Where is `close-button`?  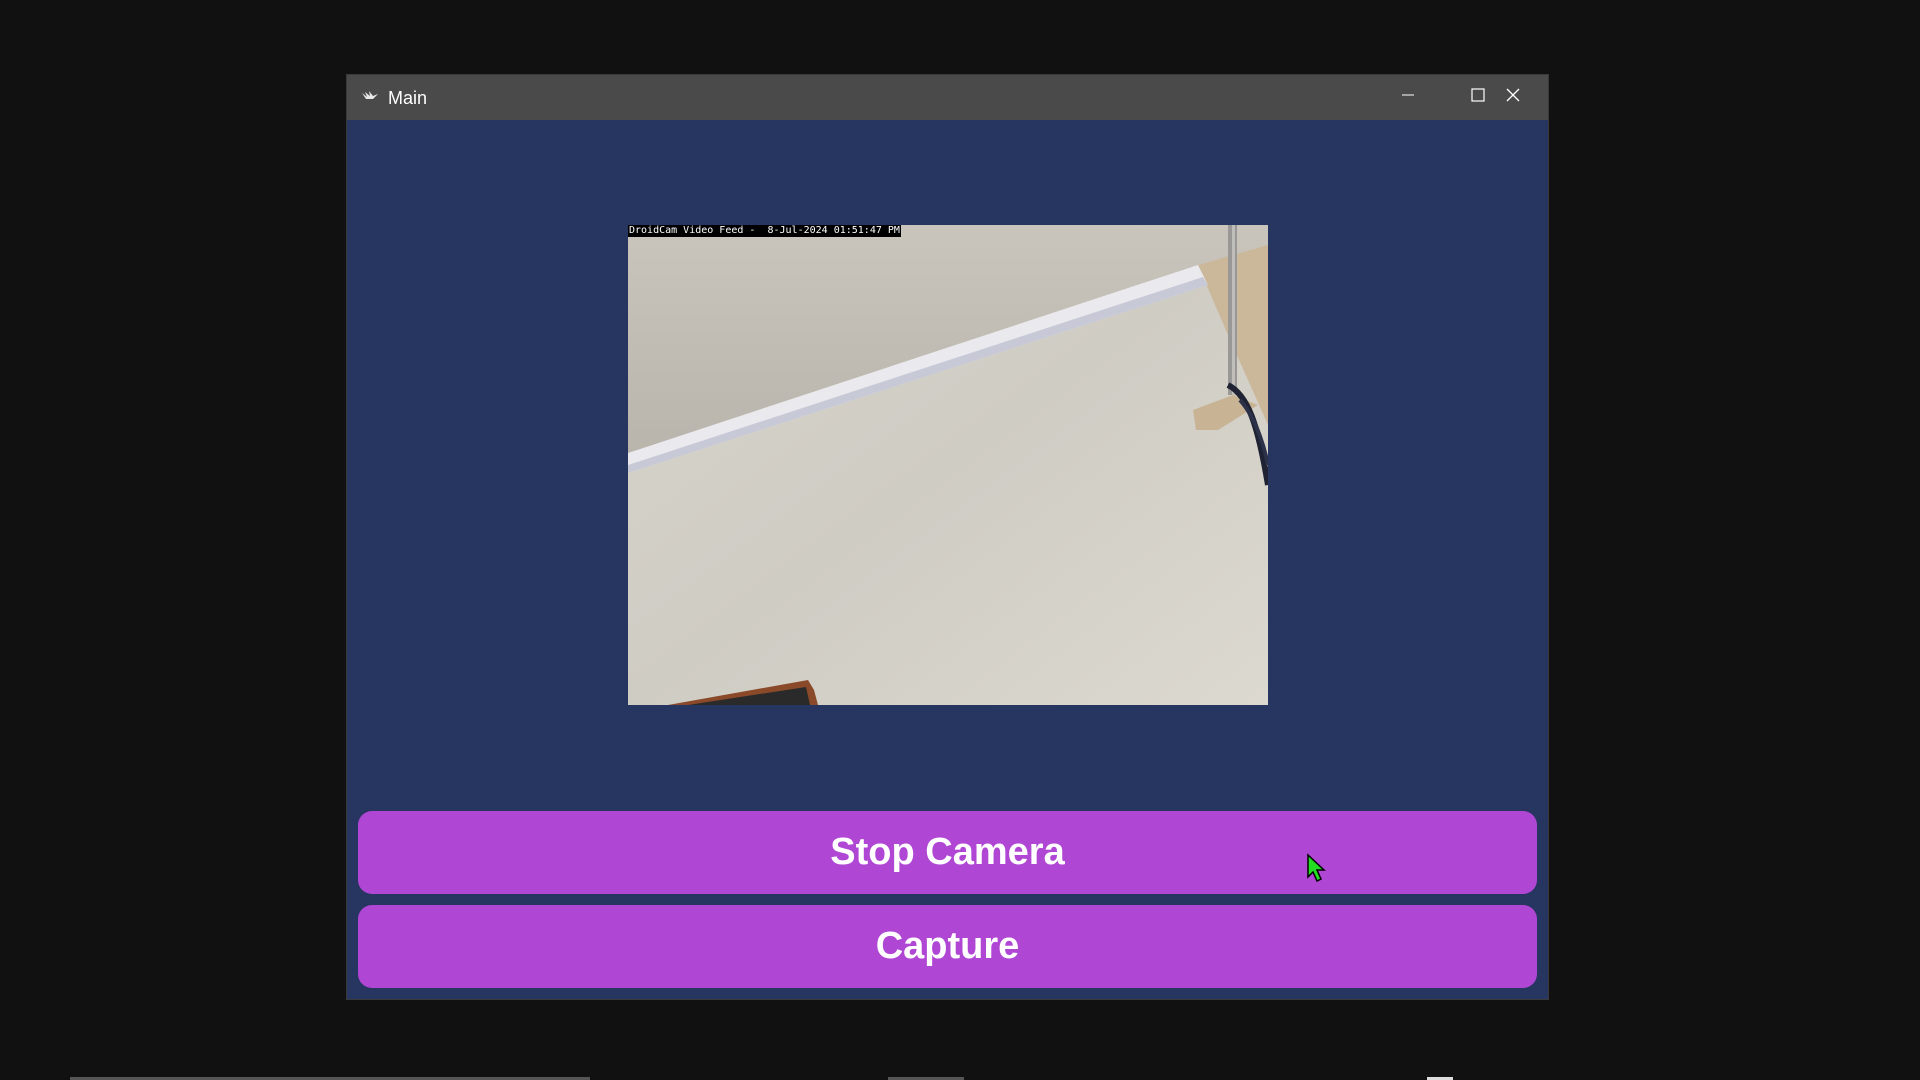 close-button is located at coordinates (1513, 97).